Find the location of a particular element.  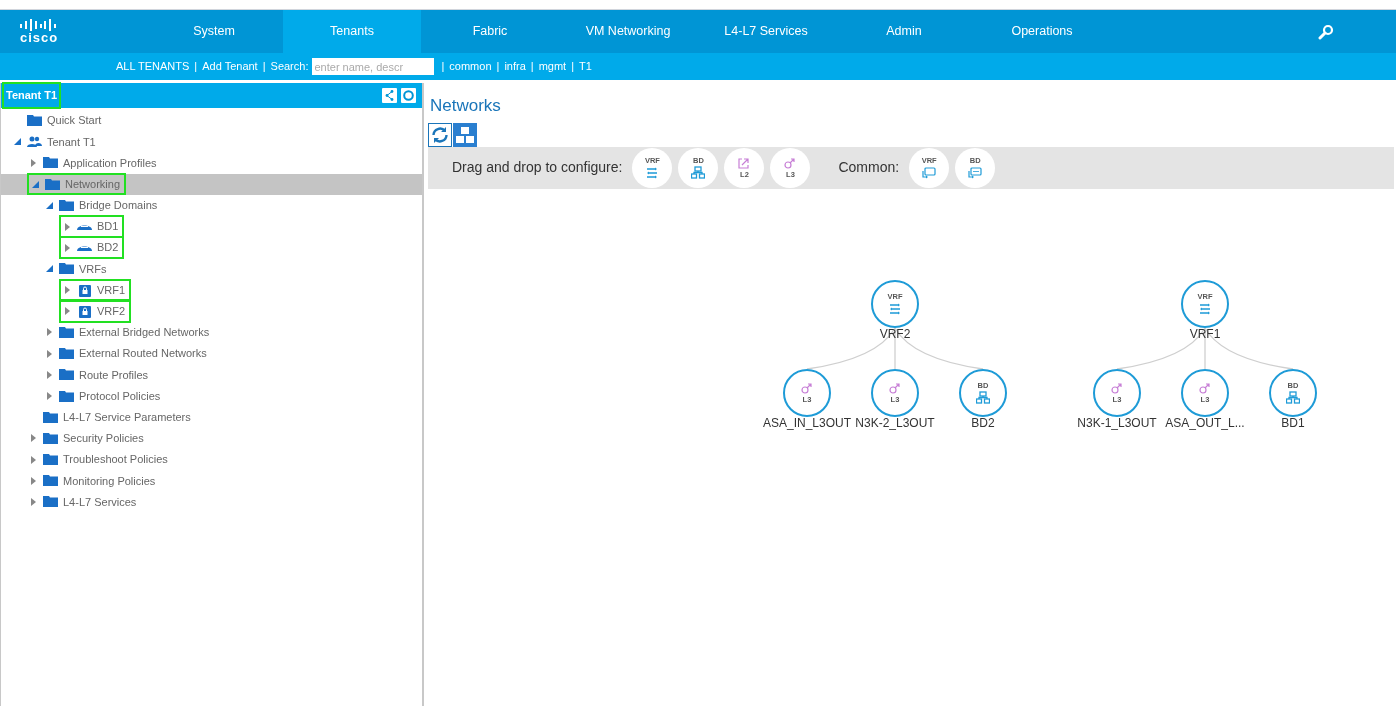

tree-row: L4-L7 Service Parameters is located at coordinates (211, 417).